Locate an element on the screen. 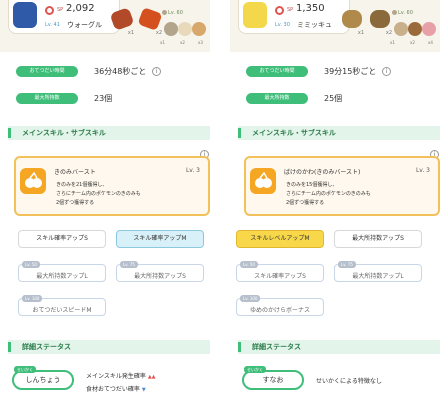 This screenshot has width=440, height=394. subskill-label: ゆめのかけらボーナス is located at coordinates (279, 310).